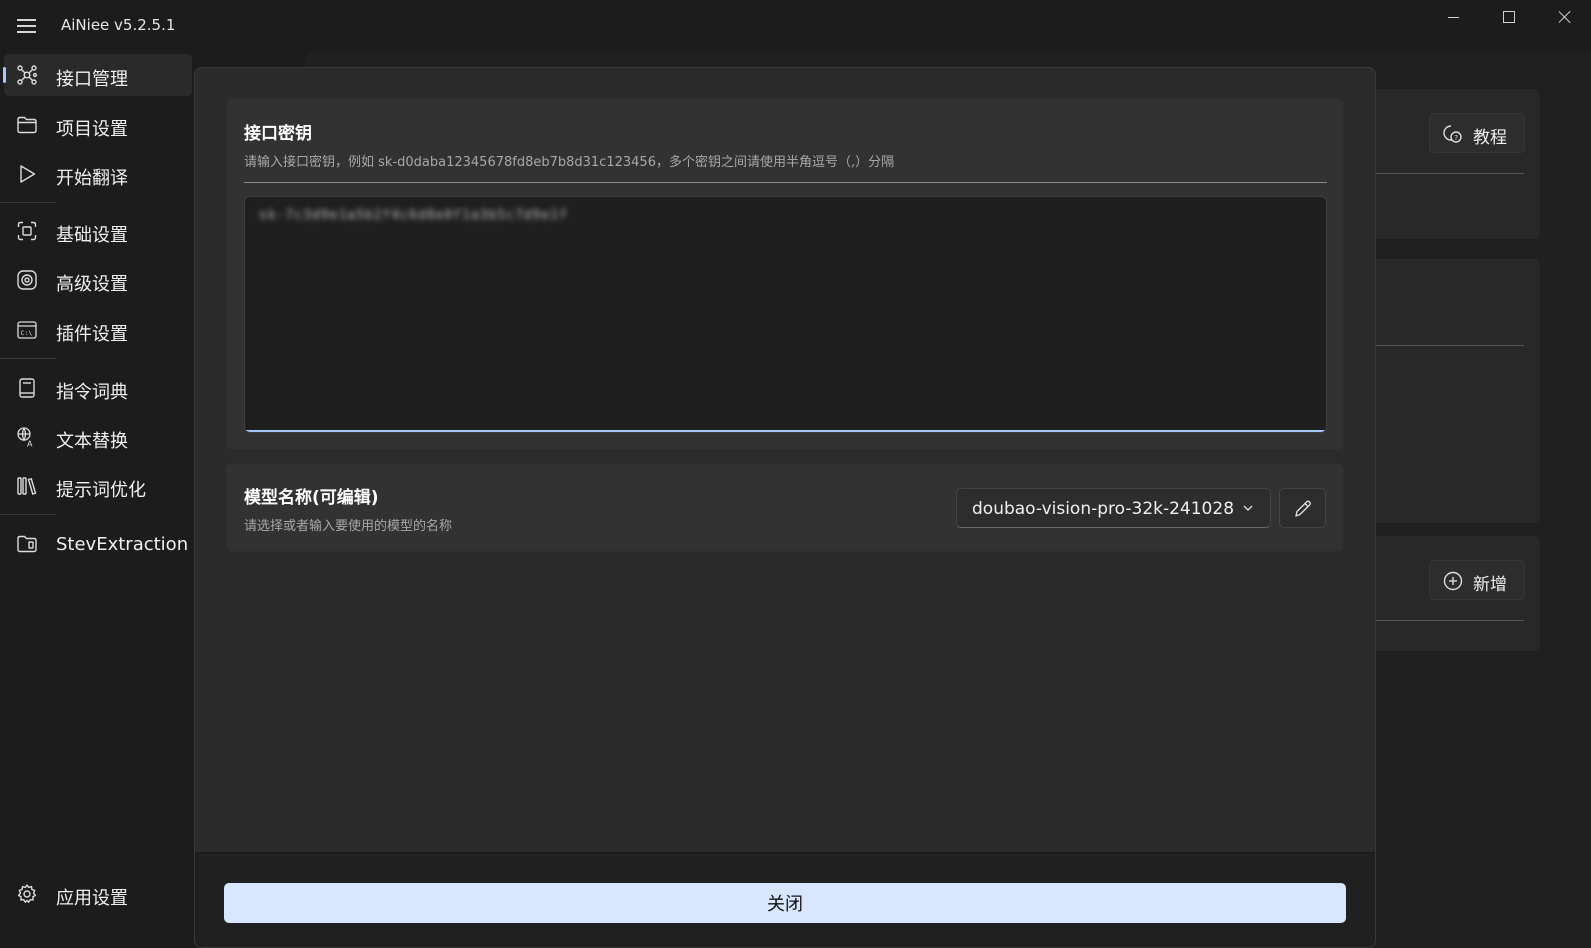 This screenshot has height=948, width=1591. I want to click on model-select: doubao-vision-pro-32k-241028, so click(1113, 508).